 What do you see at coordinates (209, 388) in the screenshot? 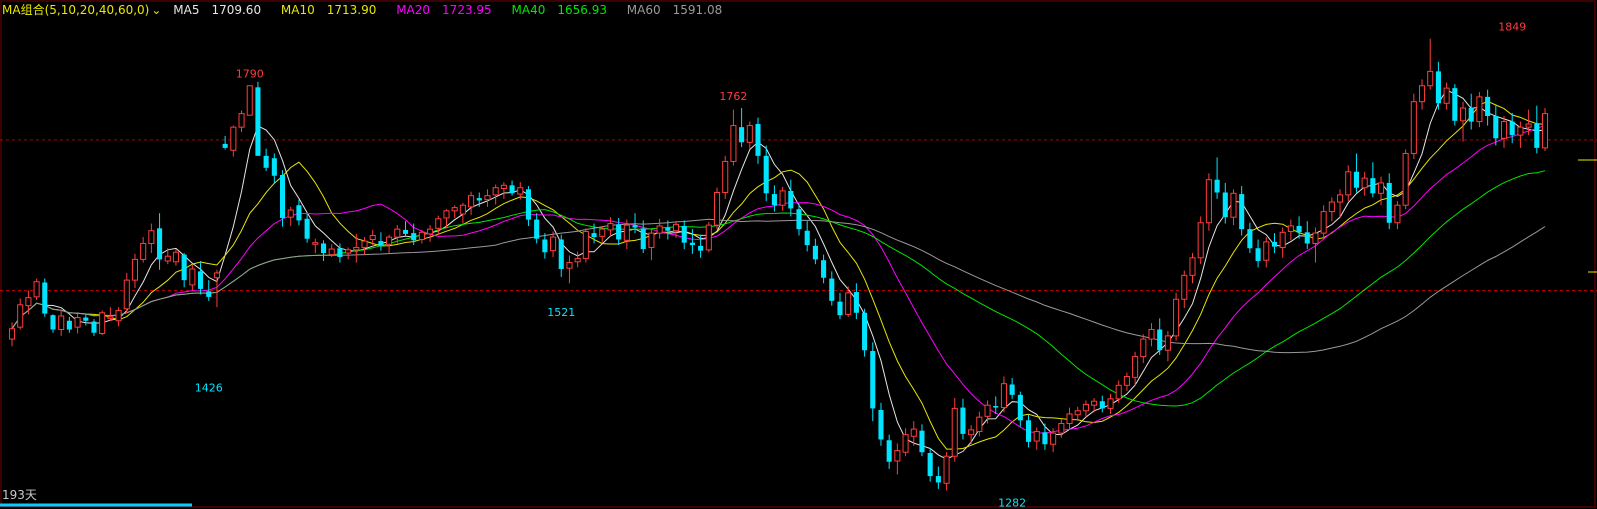
I see `extreme-label: 1426` at bounding box center [209, 388].